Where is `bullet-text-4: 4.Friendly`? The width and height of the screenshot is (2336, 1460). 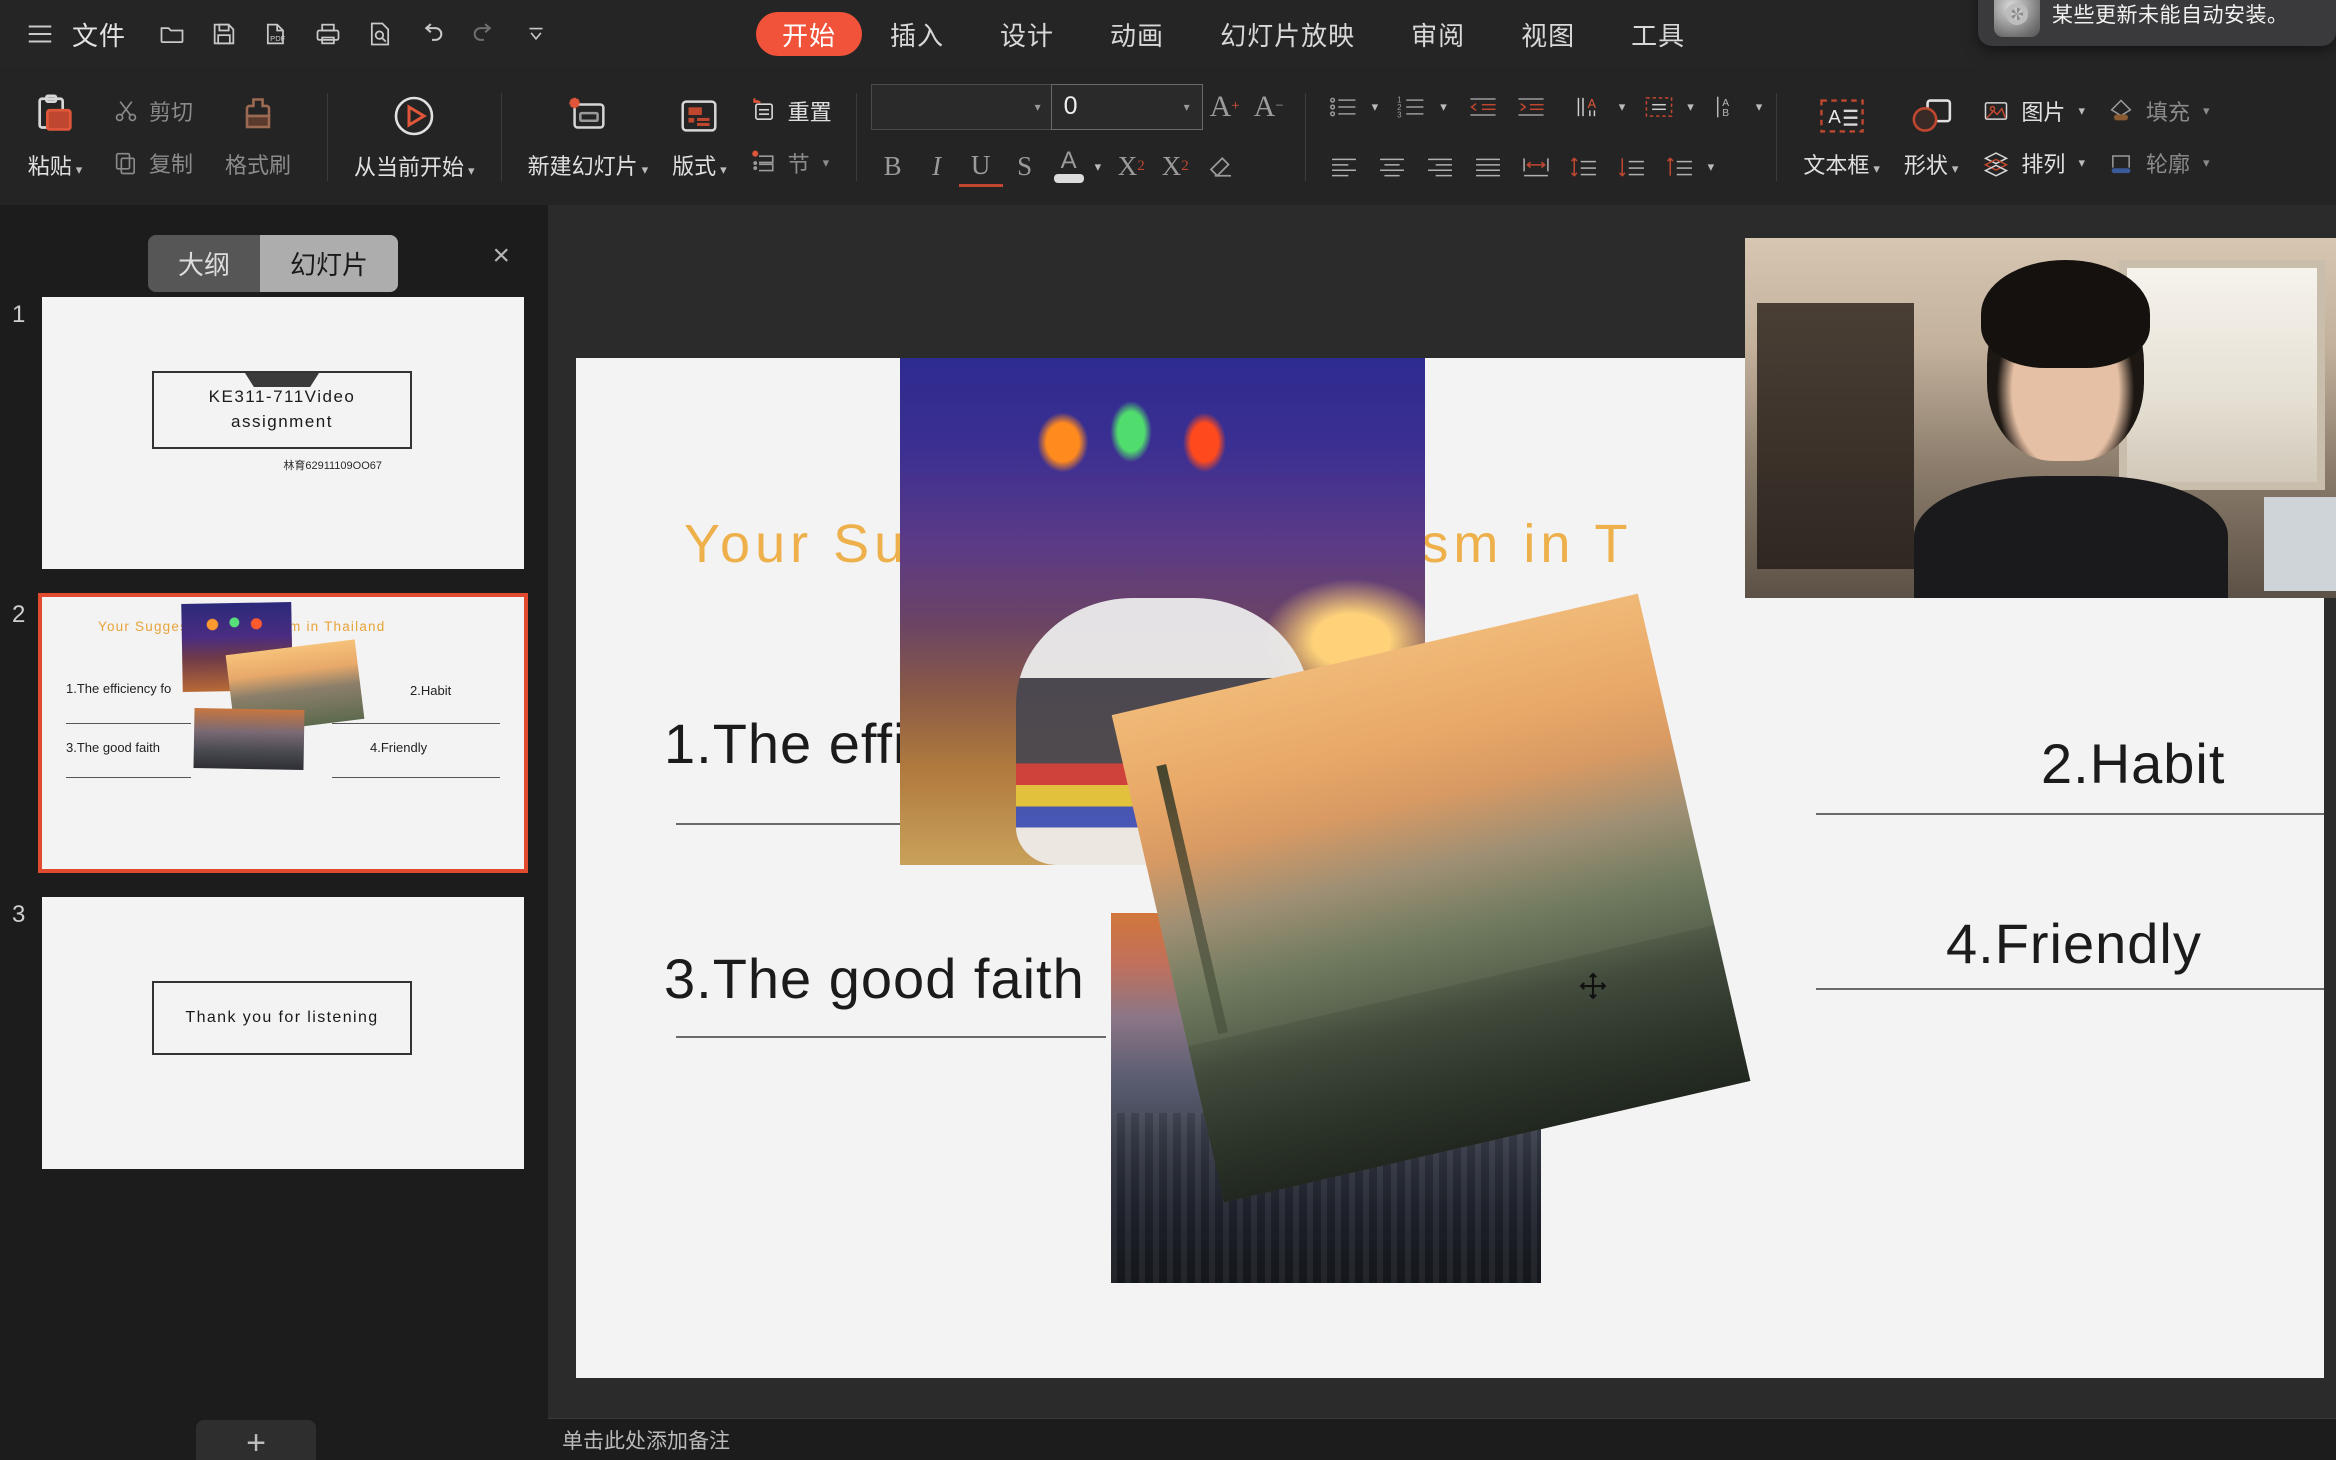 bullet-text-4: 4.Friendly is located at coordinates (2074, 944).